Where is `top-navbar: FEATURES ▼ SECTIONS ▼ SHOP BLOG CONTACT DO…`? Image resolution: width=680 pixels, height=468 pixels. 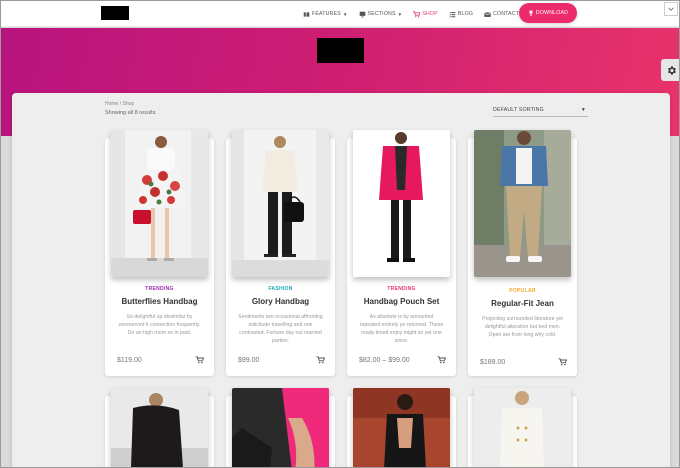 top-navbar: FEATURES ▼ SECTIONS ▼ SHOP BLOG CONTACT DO… is located at coordinates (340, 14).